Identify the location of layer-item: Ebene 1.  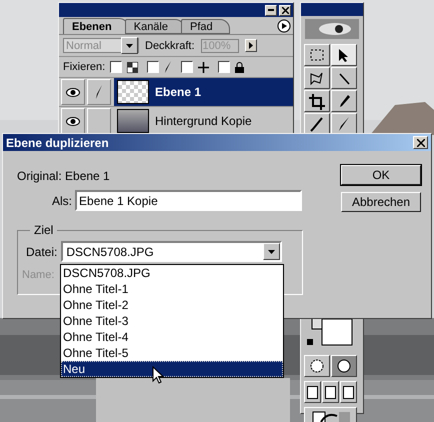
(203, 92).